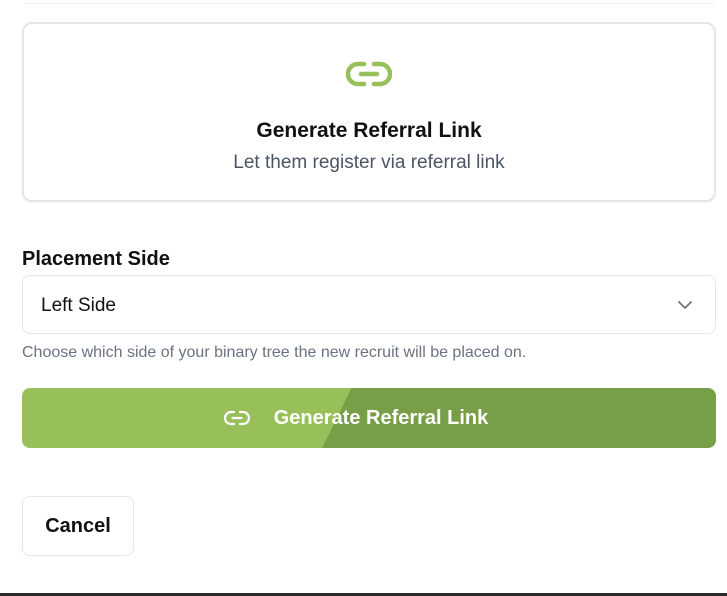 The image size is (727, 596). What do you see at coordinates (96, 259) in the screenshot?
I see `placement-side-label: Placement Side` at bounding box center [96, 259].